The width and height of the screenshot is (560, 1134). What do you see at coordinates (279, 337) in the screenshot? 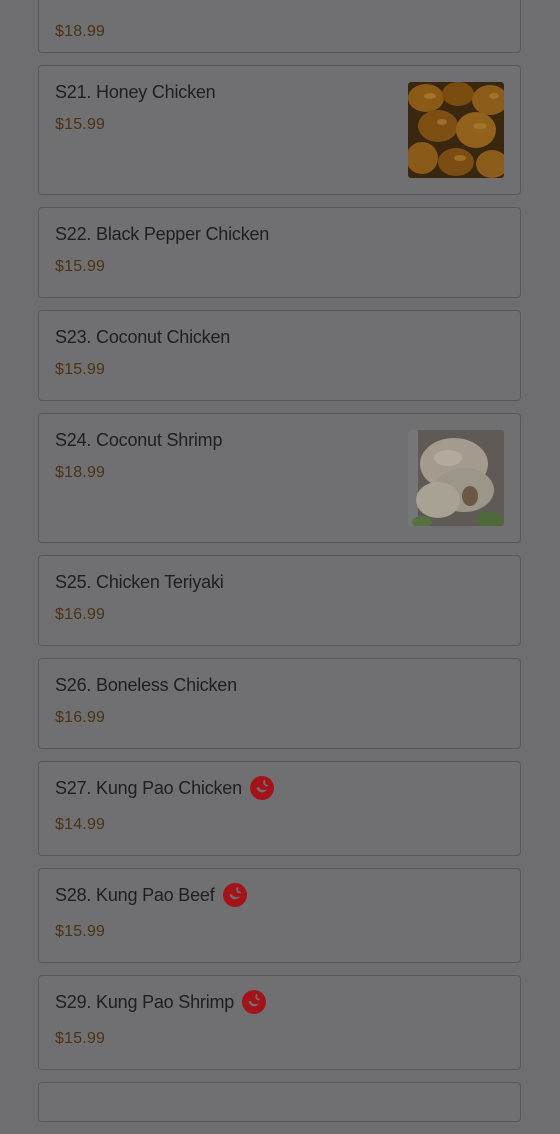
I see `menu-item-title-row: S23. Coconut Chicken` at bounding box center [279, 337].